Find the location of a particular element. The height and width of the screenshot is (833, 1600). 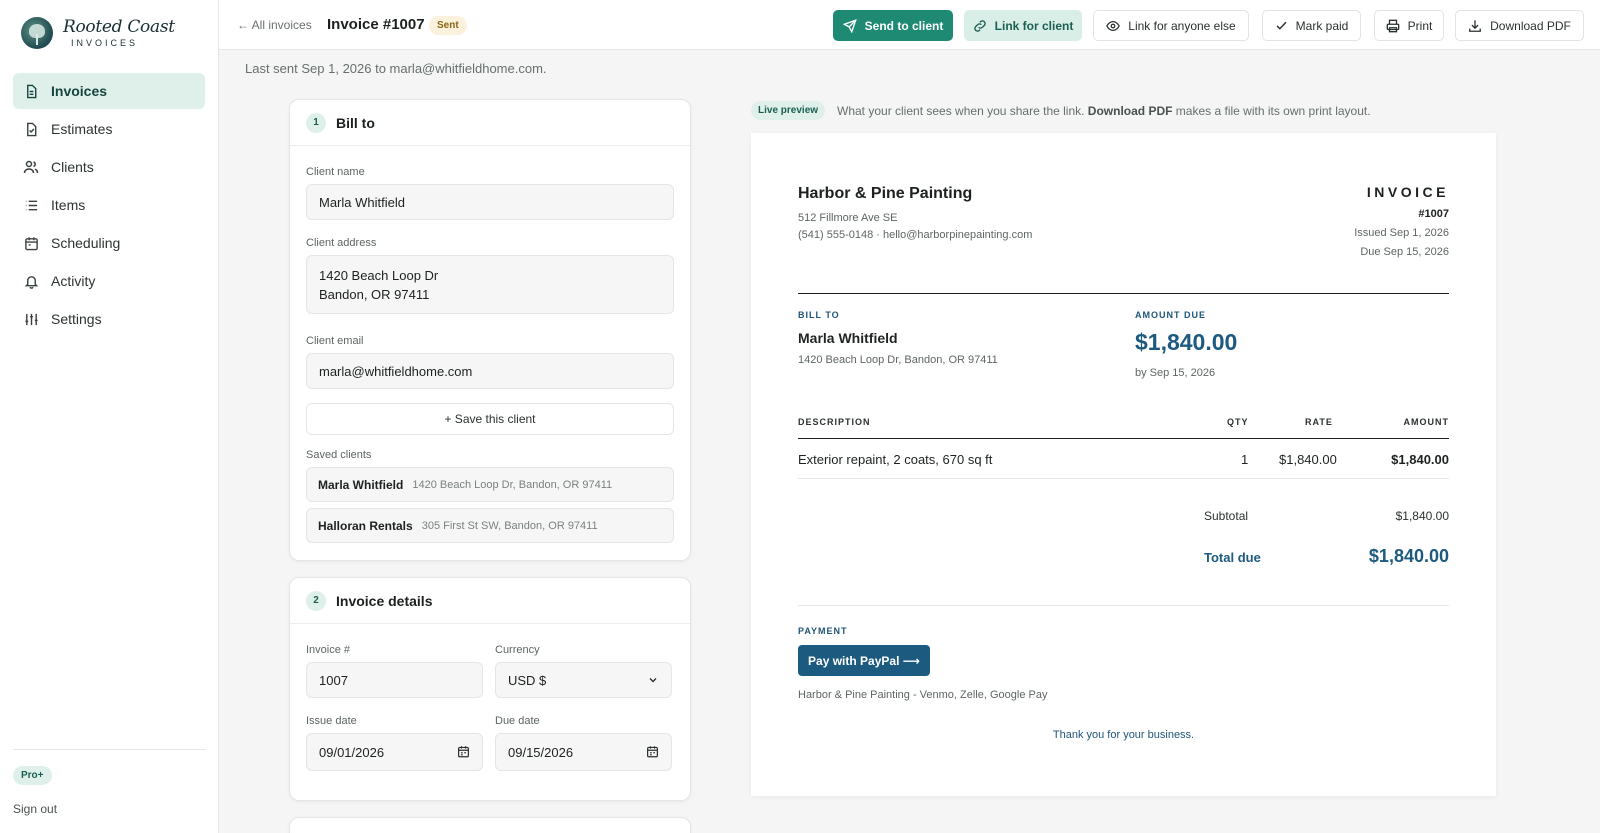

button-label: Link for client is located at coordinates (1034, 25).